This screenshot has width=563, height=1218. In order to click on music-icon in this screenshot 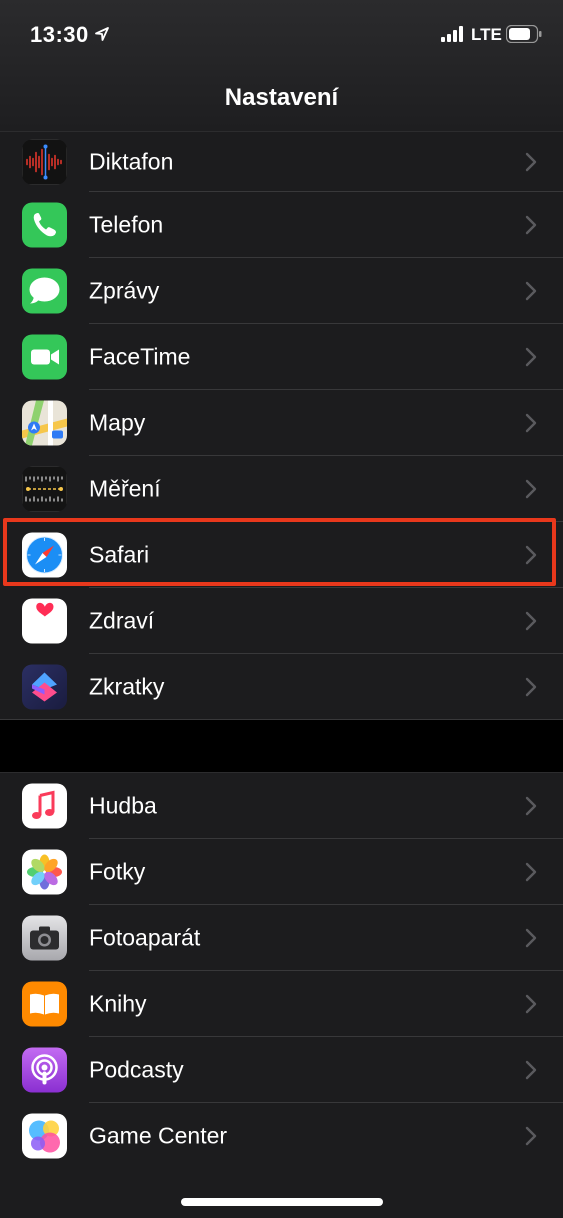, I will do `click(44, 806)`.